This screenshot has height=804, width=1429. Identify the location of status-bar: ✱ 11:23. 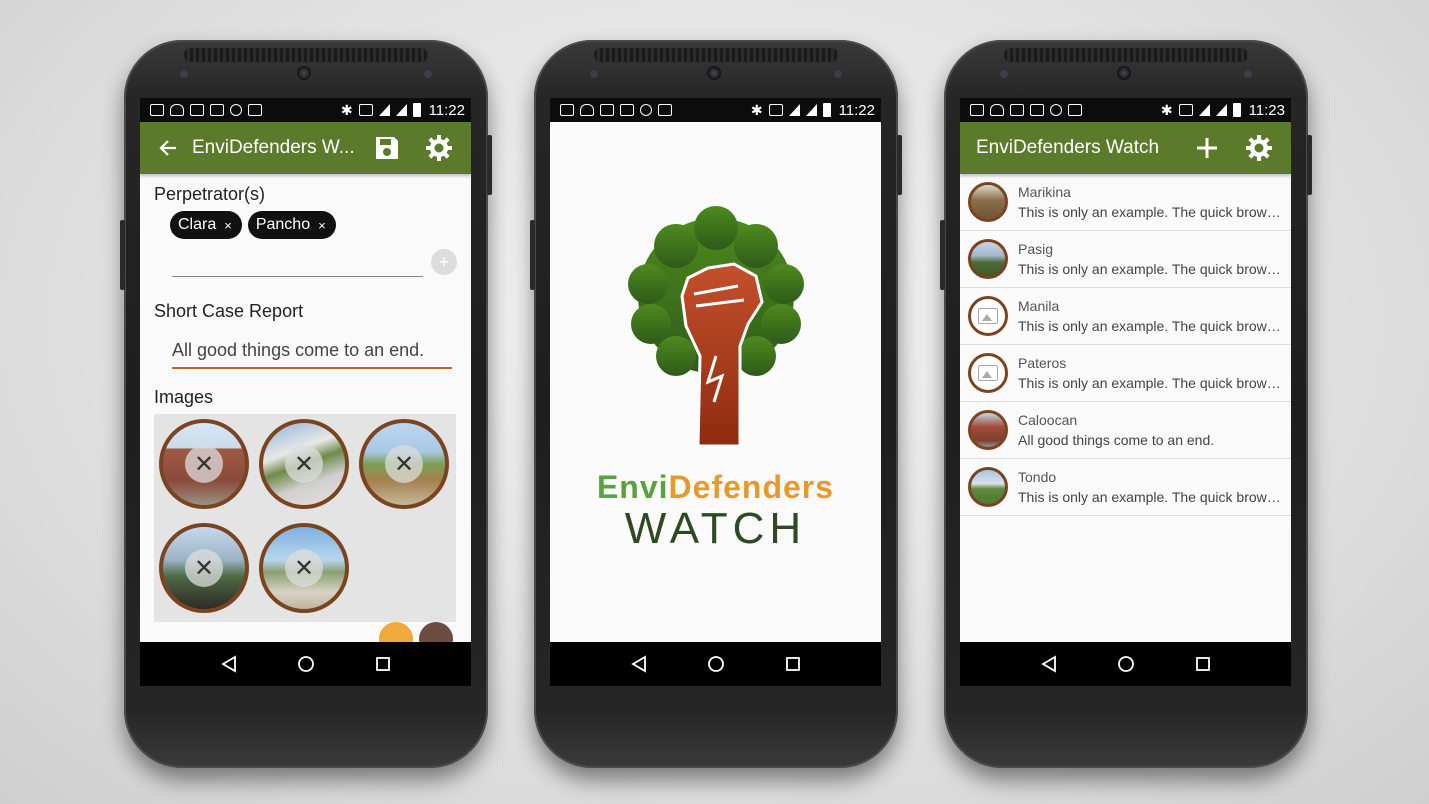
(1125, 110).